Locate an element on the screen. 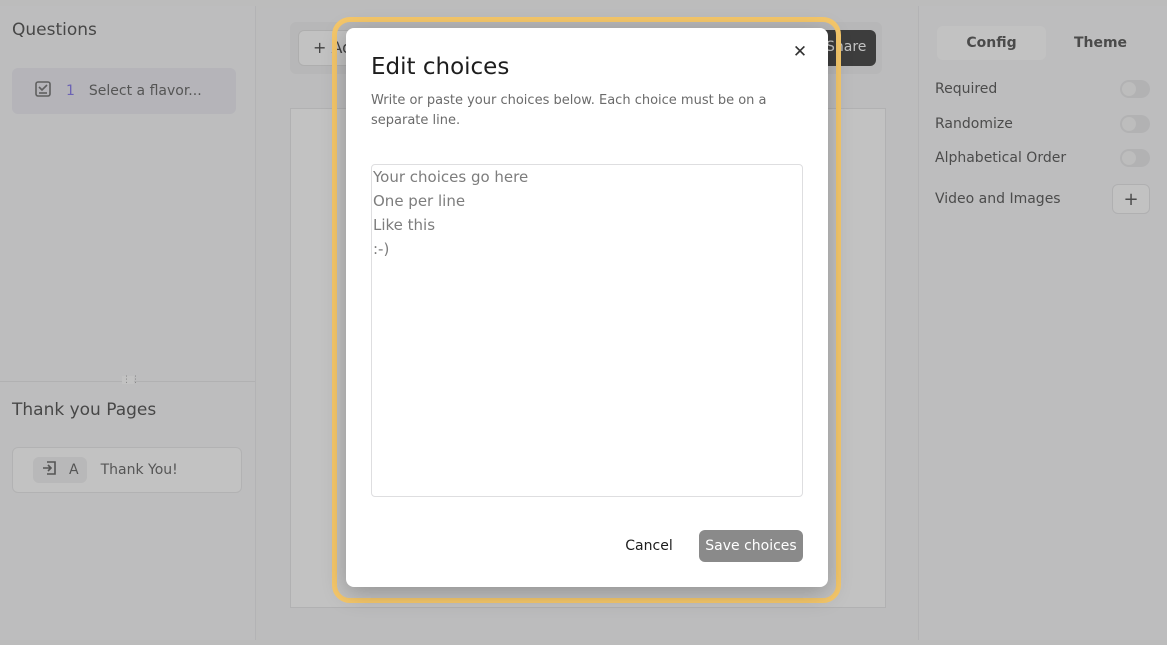  dialog-title: Edit choices is located at coordinates (440, 67).